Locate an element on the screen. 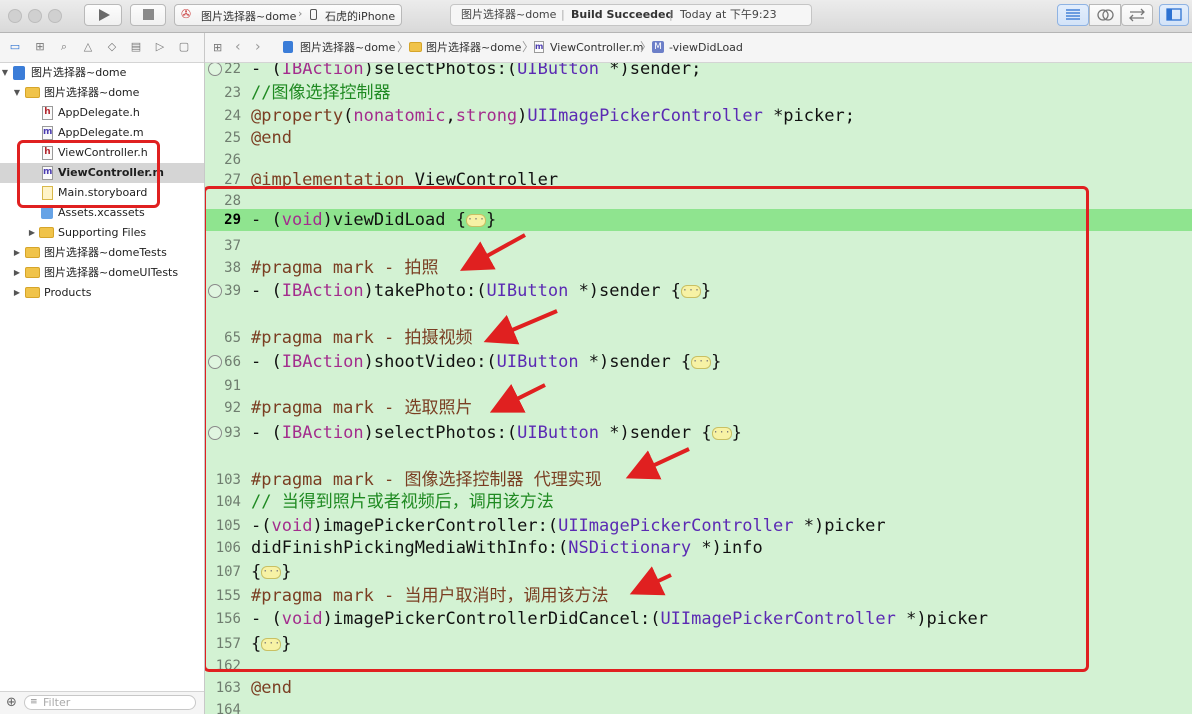  tree-item-viewcontroller-h: h ViewController.h is located at coordinates (102, 153).